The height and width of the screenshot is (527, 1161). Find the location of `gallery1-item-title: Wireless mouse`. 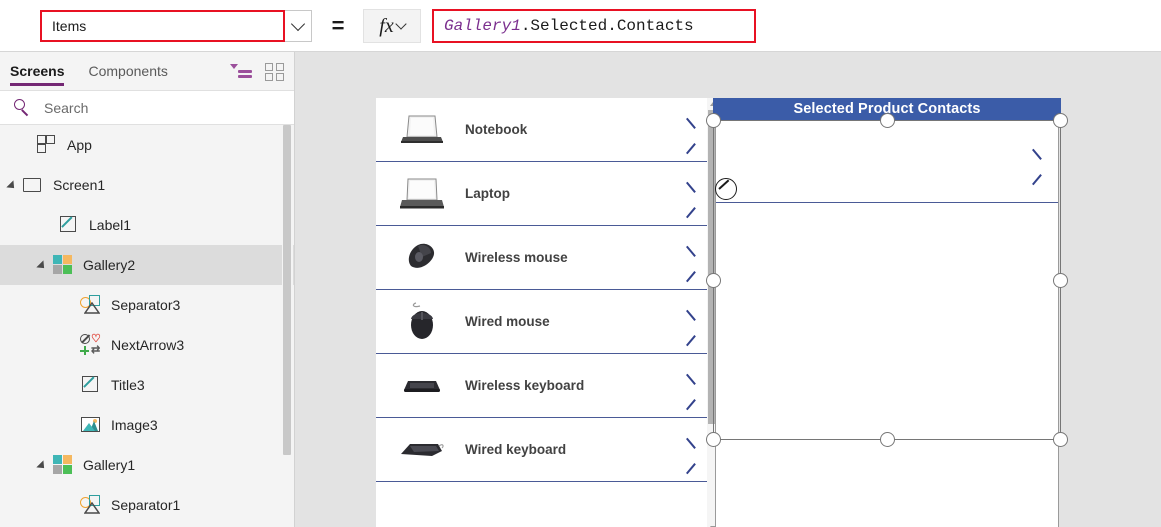

gallery1-item-title: Wireless mouse is located at coordinates (516, 257).